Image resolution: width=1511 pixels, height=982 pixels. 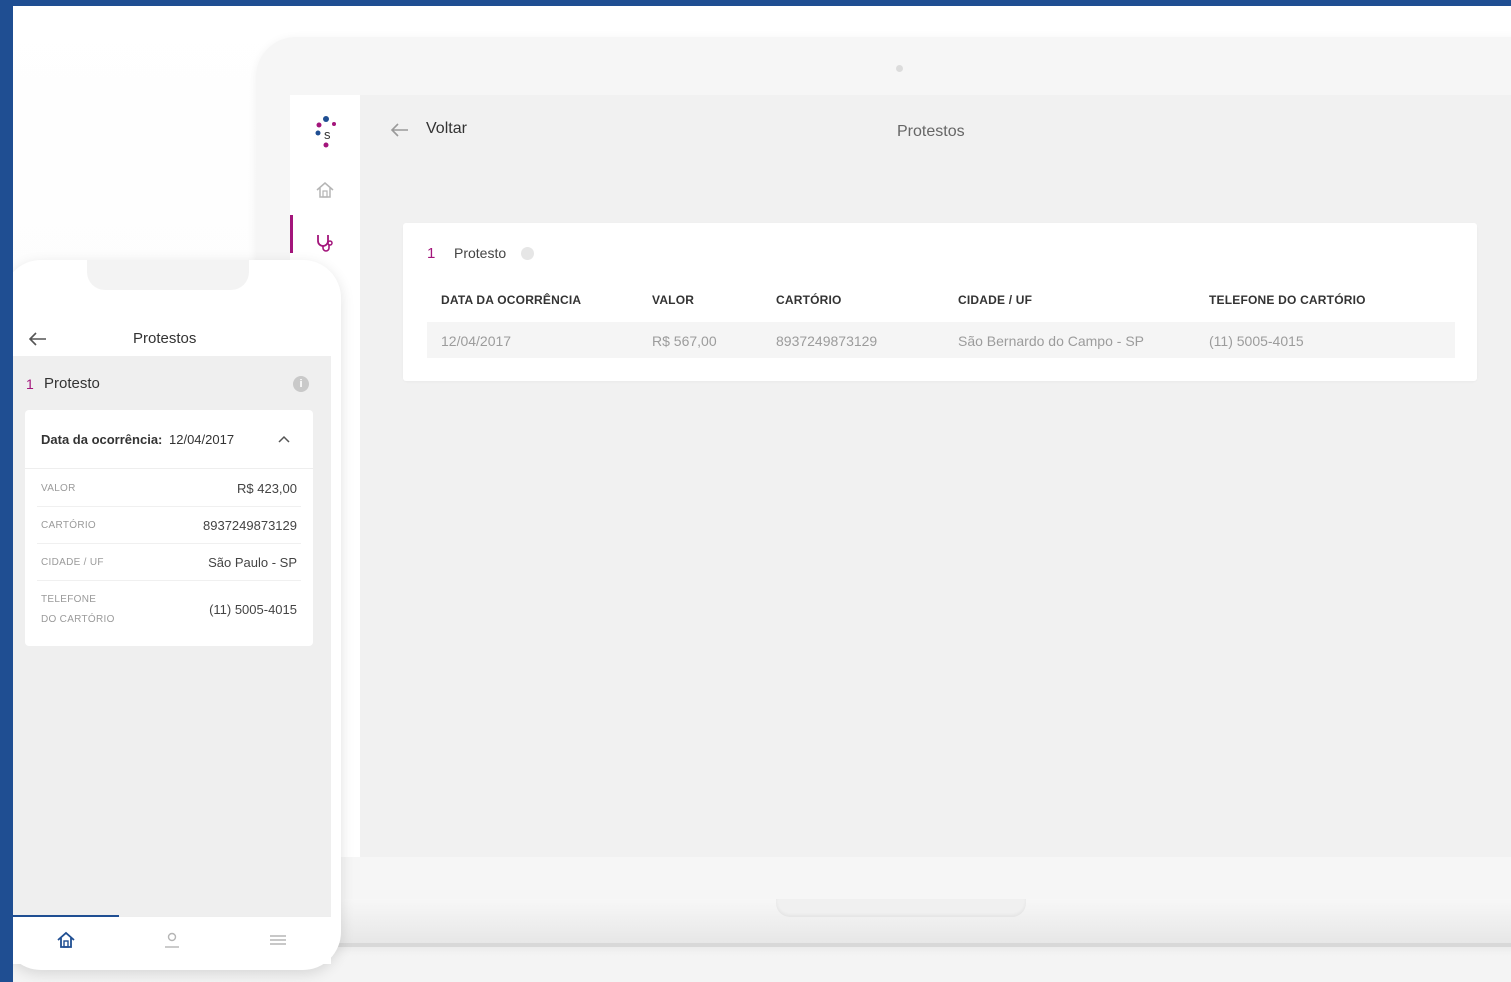 I want to click on phone-label-line1: TELEFONE, so click(x=69, y=599).